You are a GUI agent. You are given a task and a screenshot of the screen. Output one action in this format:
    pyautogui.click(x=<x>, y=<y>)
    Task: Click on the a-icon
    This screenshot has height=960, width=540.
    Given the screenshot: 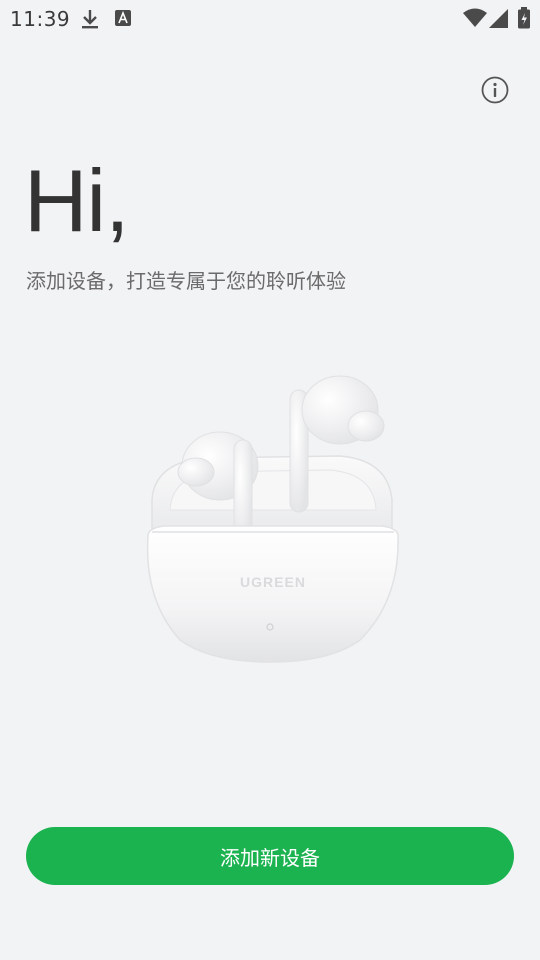 What is the action you would take?
    pyautogui.click(x=123, y=18)
    